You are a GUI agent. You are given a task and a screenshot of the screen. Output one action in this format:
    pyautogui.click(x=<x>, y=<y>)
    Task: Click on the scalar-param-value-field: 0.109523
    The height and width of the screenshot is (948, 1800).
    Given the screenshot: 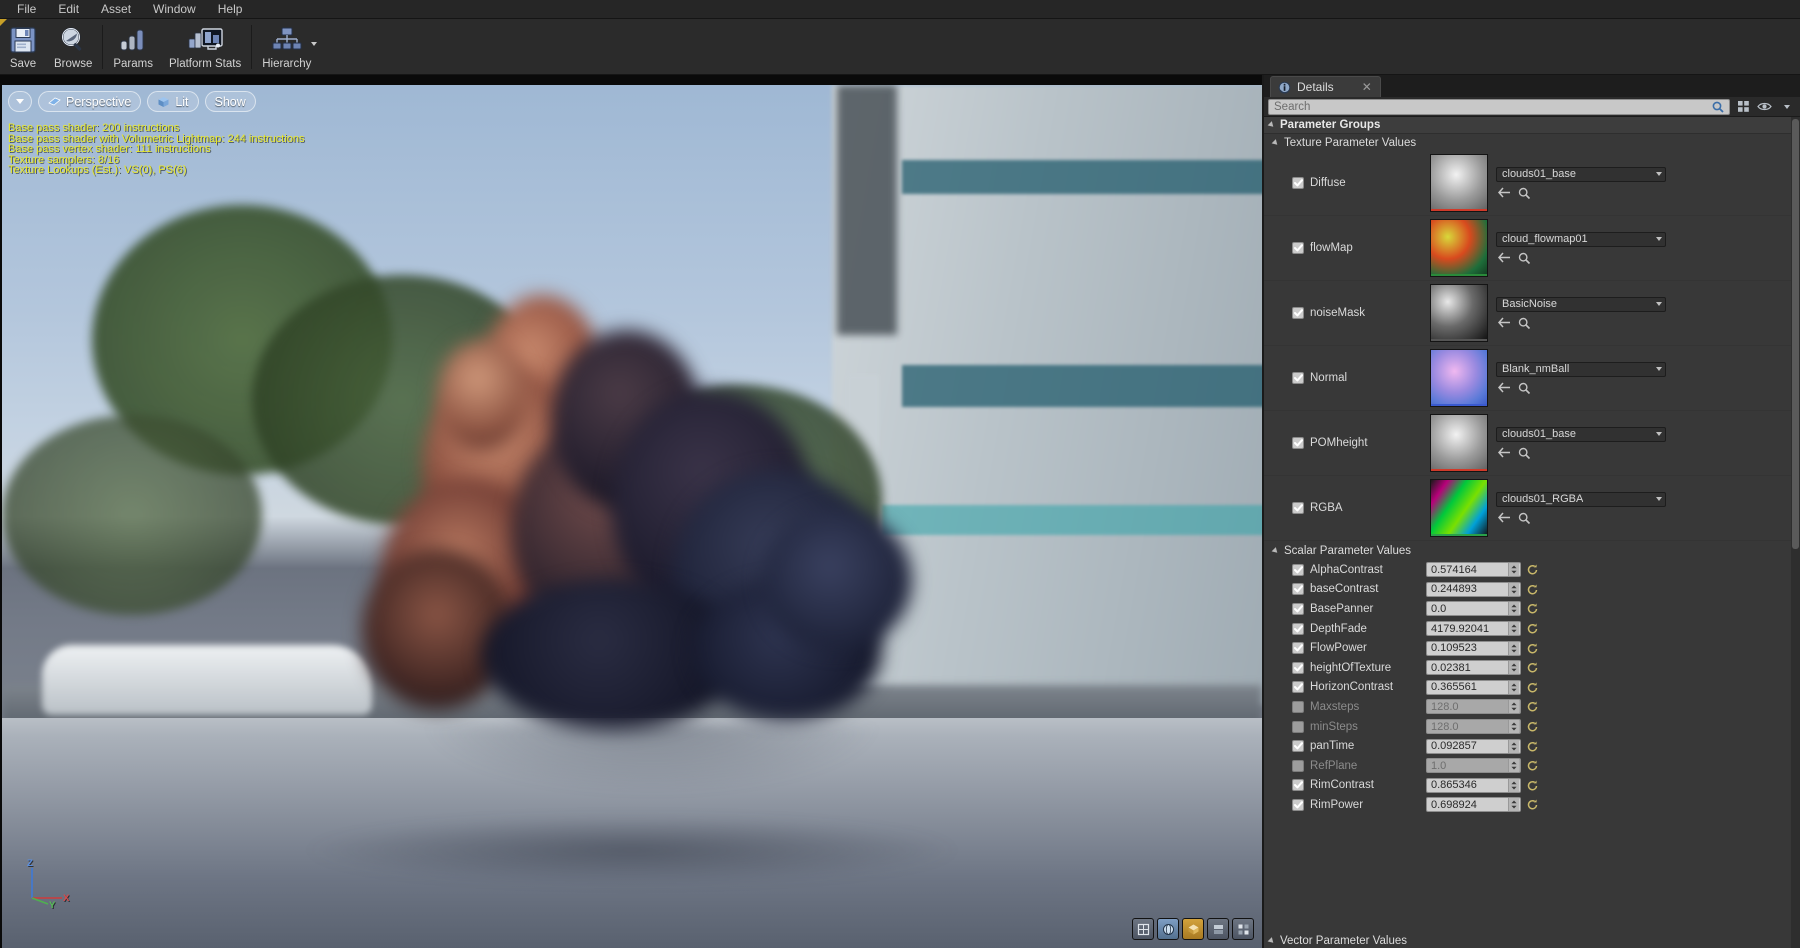 What is the action you would take?
    pyautogui.click(x=1473, y=648)
    